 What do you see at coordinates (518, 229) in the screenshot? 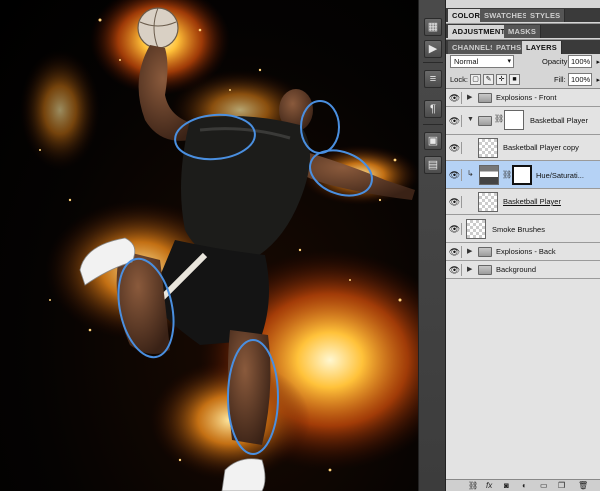
I see `layer-name: Smoke Brushes` at bounding box center [518, 229].